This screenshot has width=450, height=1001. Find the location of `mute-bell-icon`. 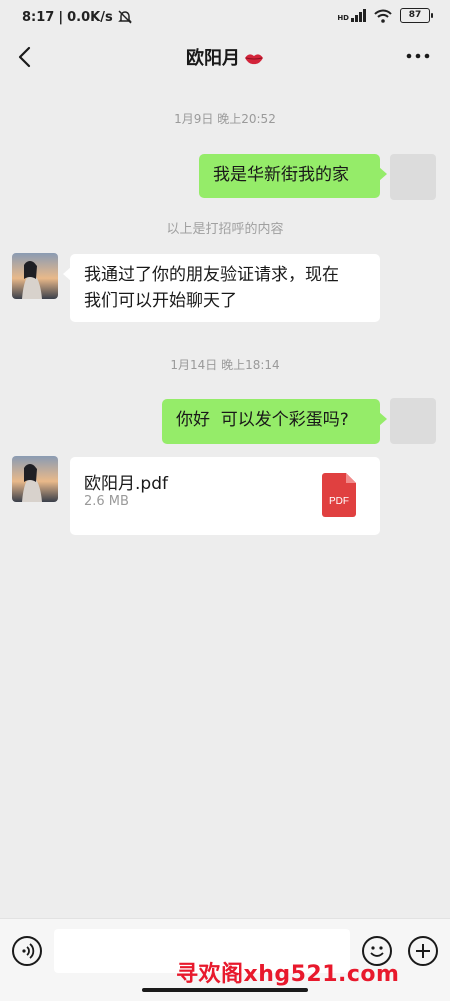

mute-bell-icon is located at coordinates (124, 17).